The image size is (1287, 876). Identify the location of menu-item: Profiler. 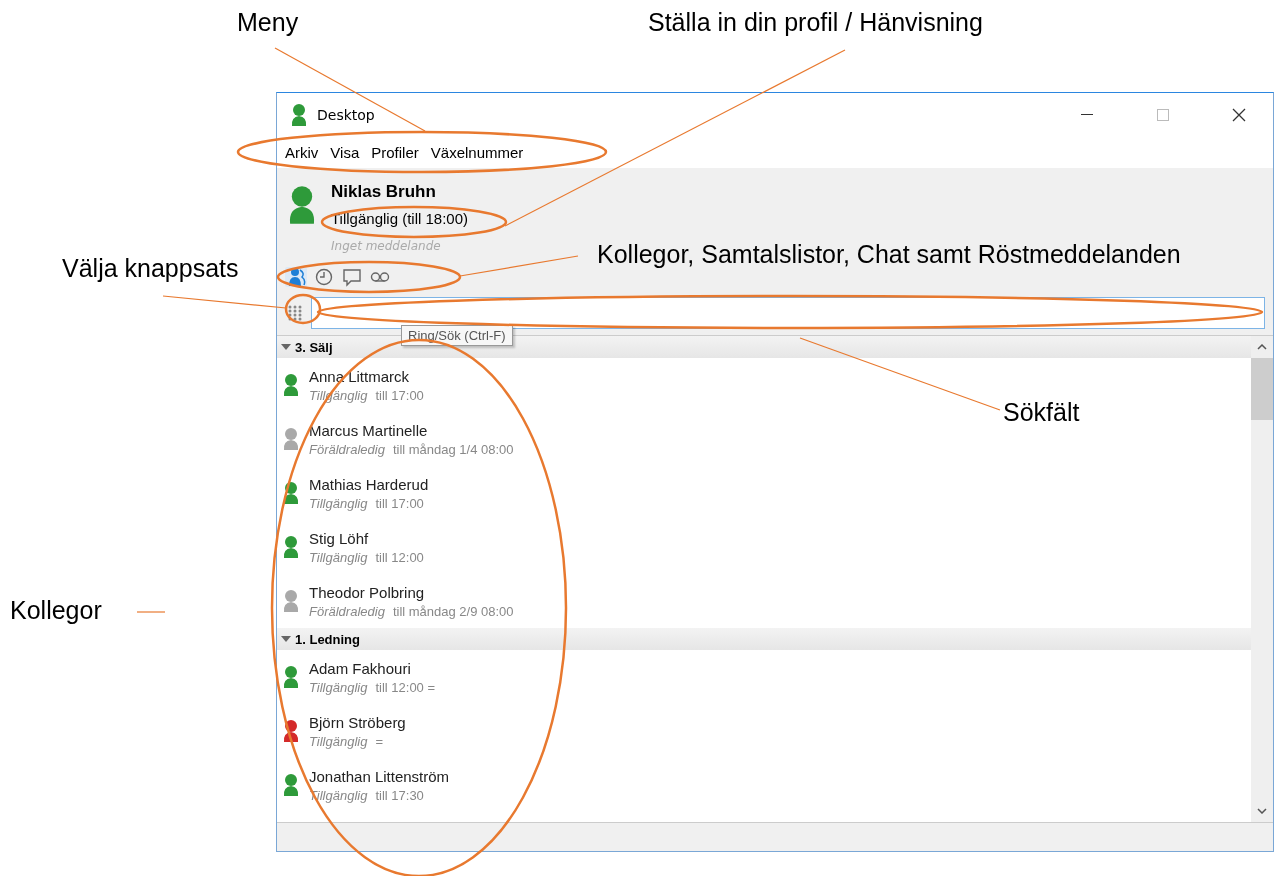
(395, 152).